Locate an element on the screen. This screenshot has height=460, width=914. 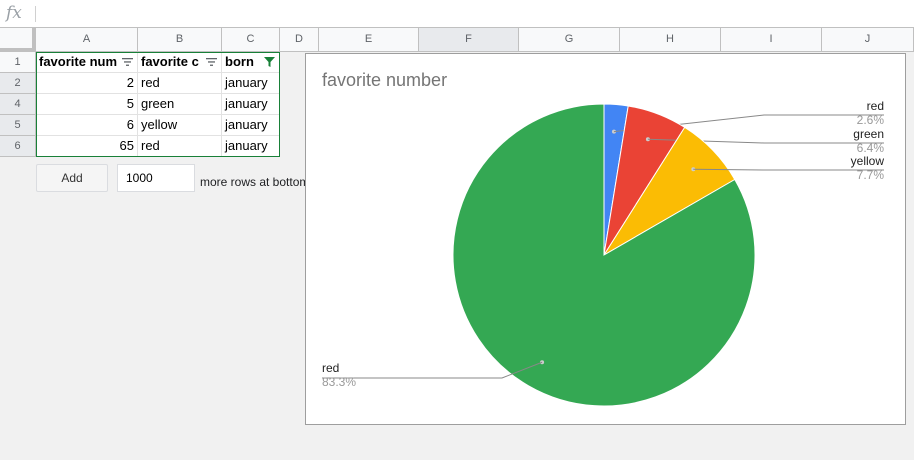
cell-b6: red is located at coordinates (180, 146).